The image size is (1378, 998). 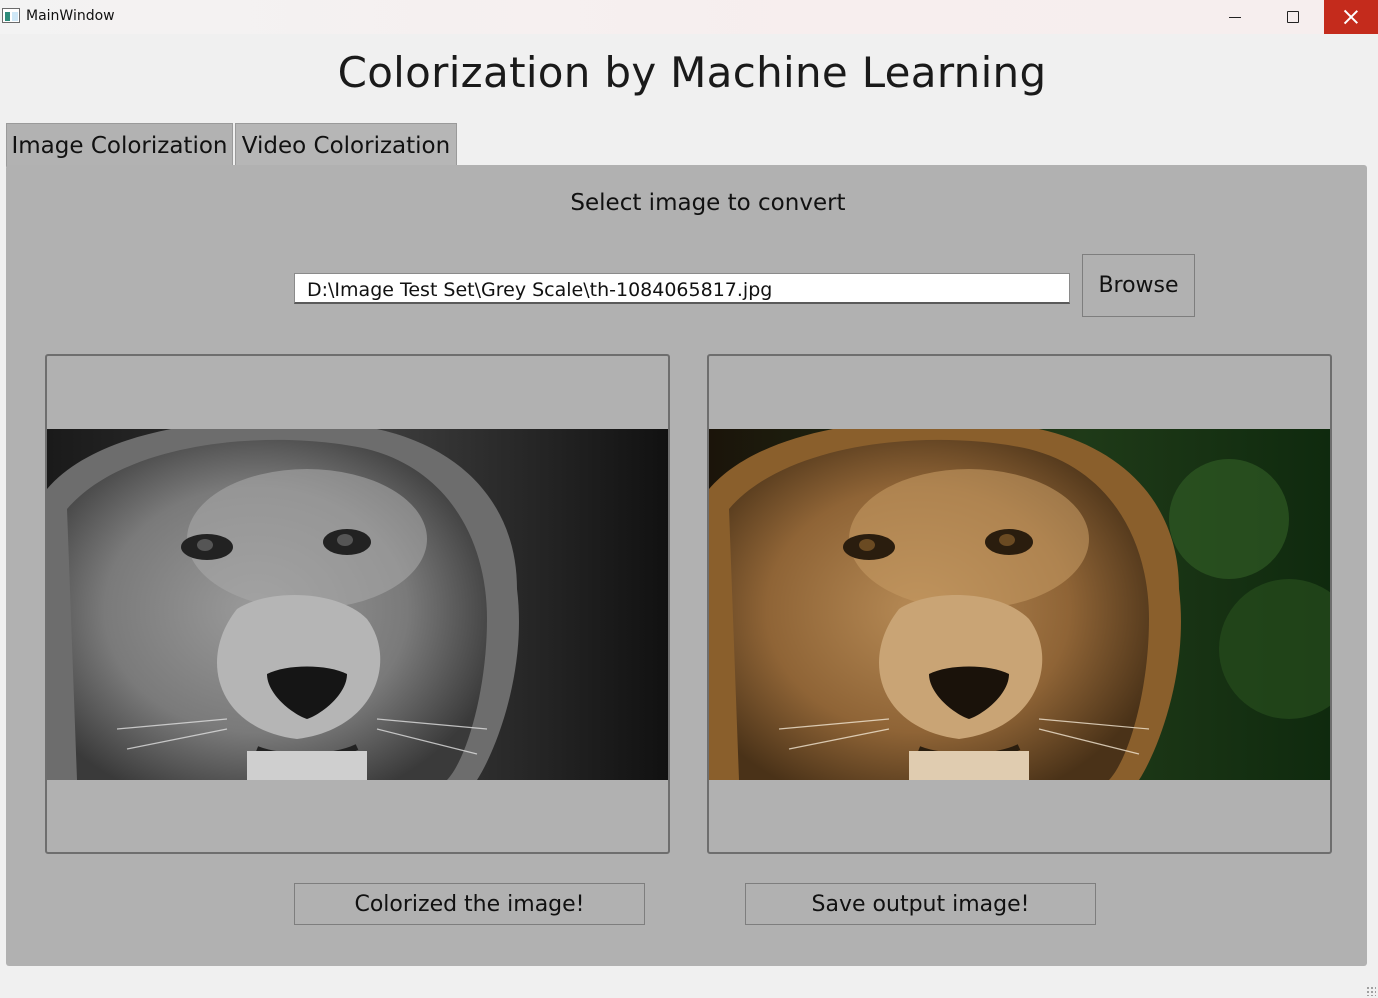 What do you see at coordinates (70, 16) in the screenshot?
I see `window-title: MainWindow` at bounding box center [70, 16].